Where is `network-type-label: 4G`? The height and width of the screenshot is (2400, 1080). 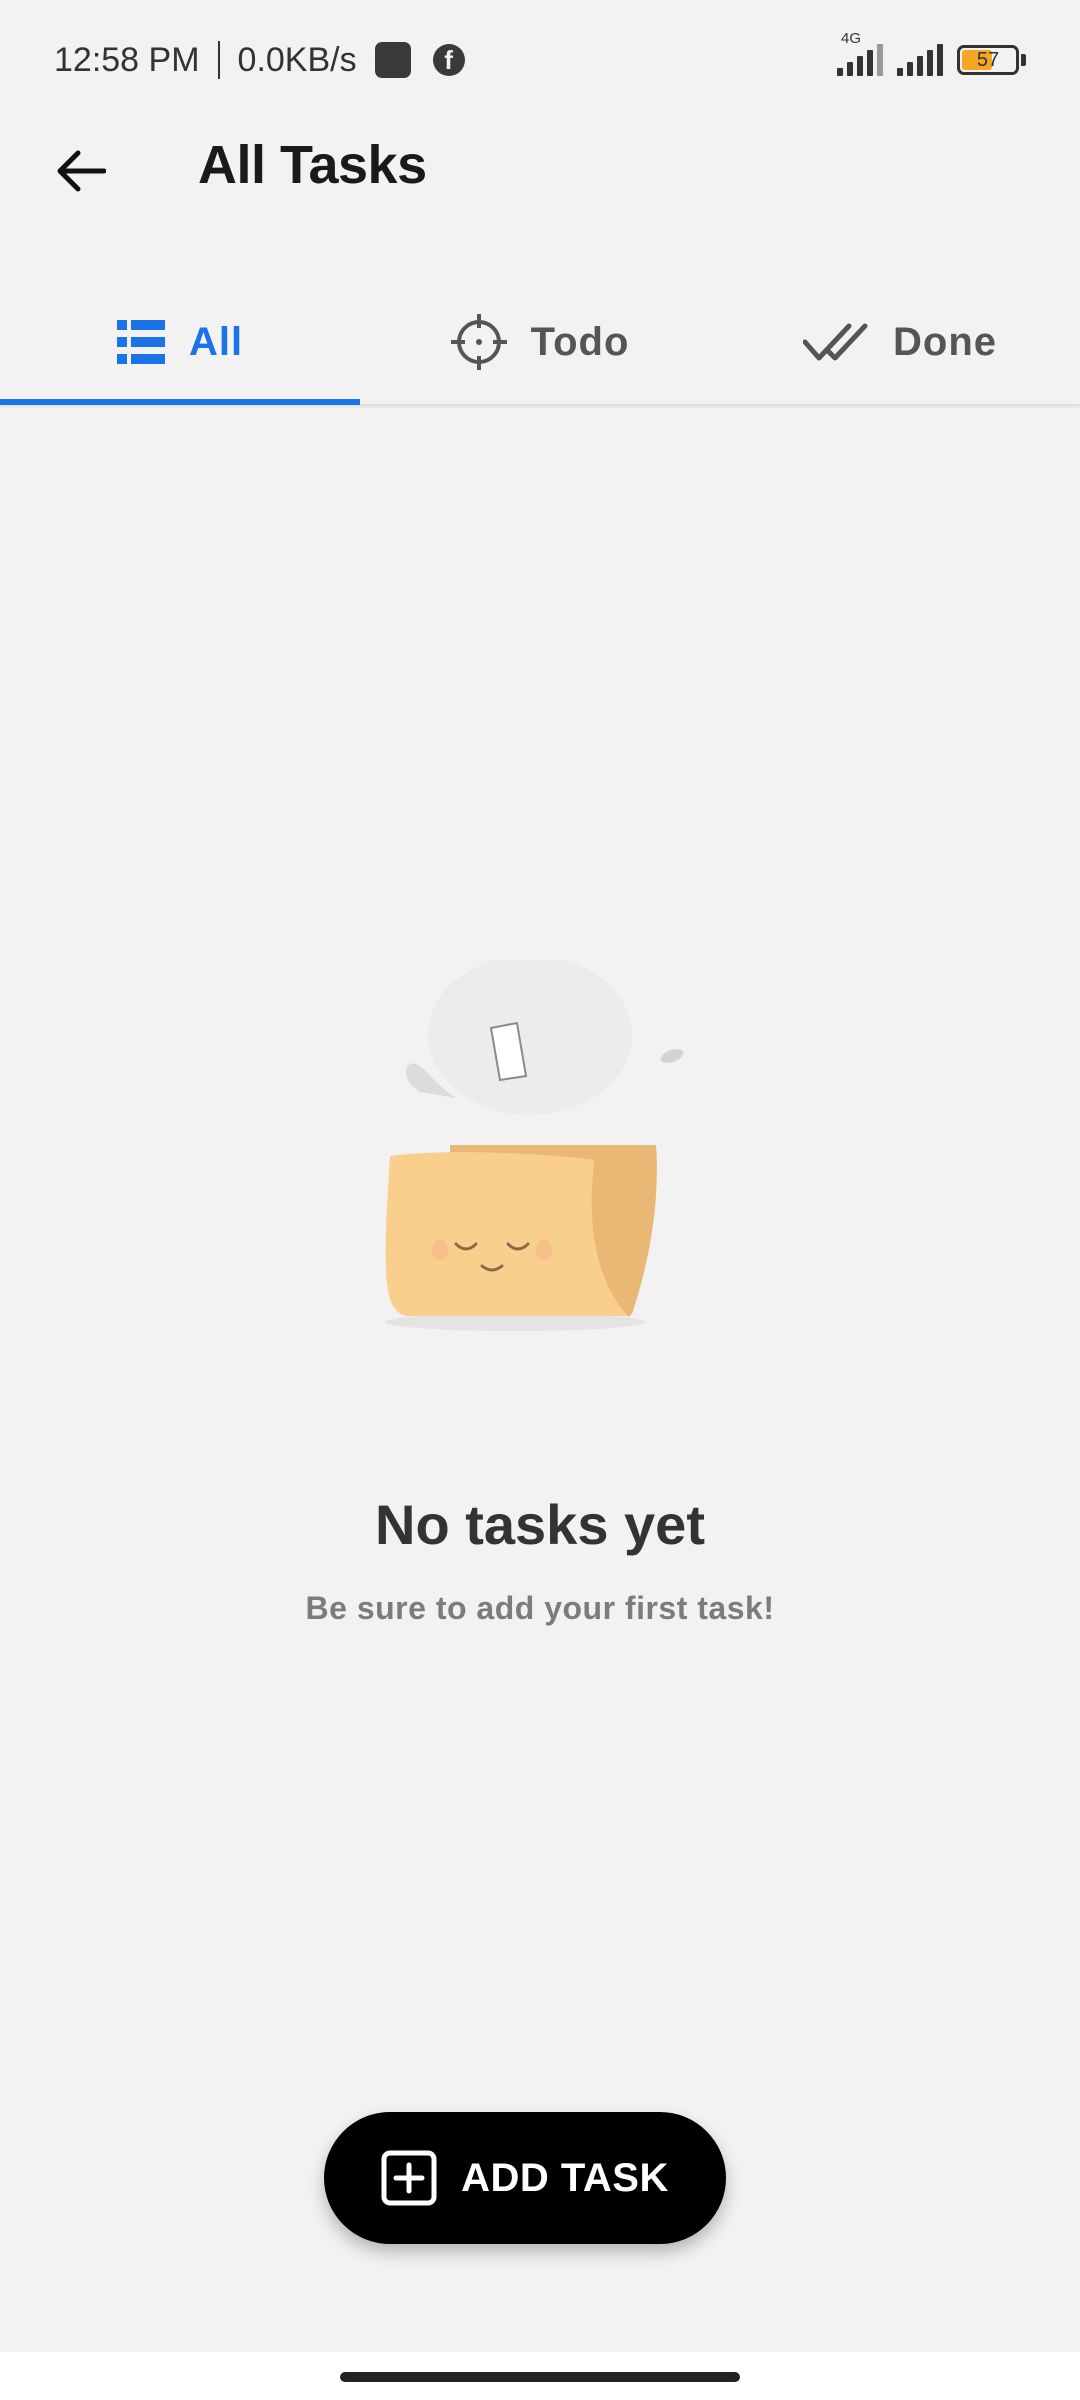
network-type-label: 4G is located at coordinates (851, 38).